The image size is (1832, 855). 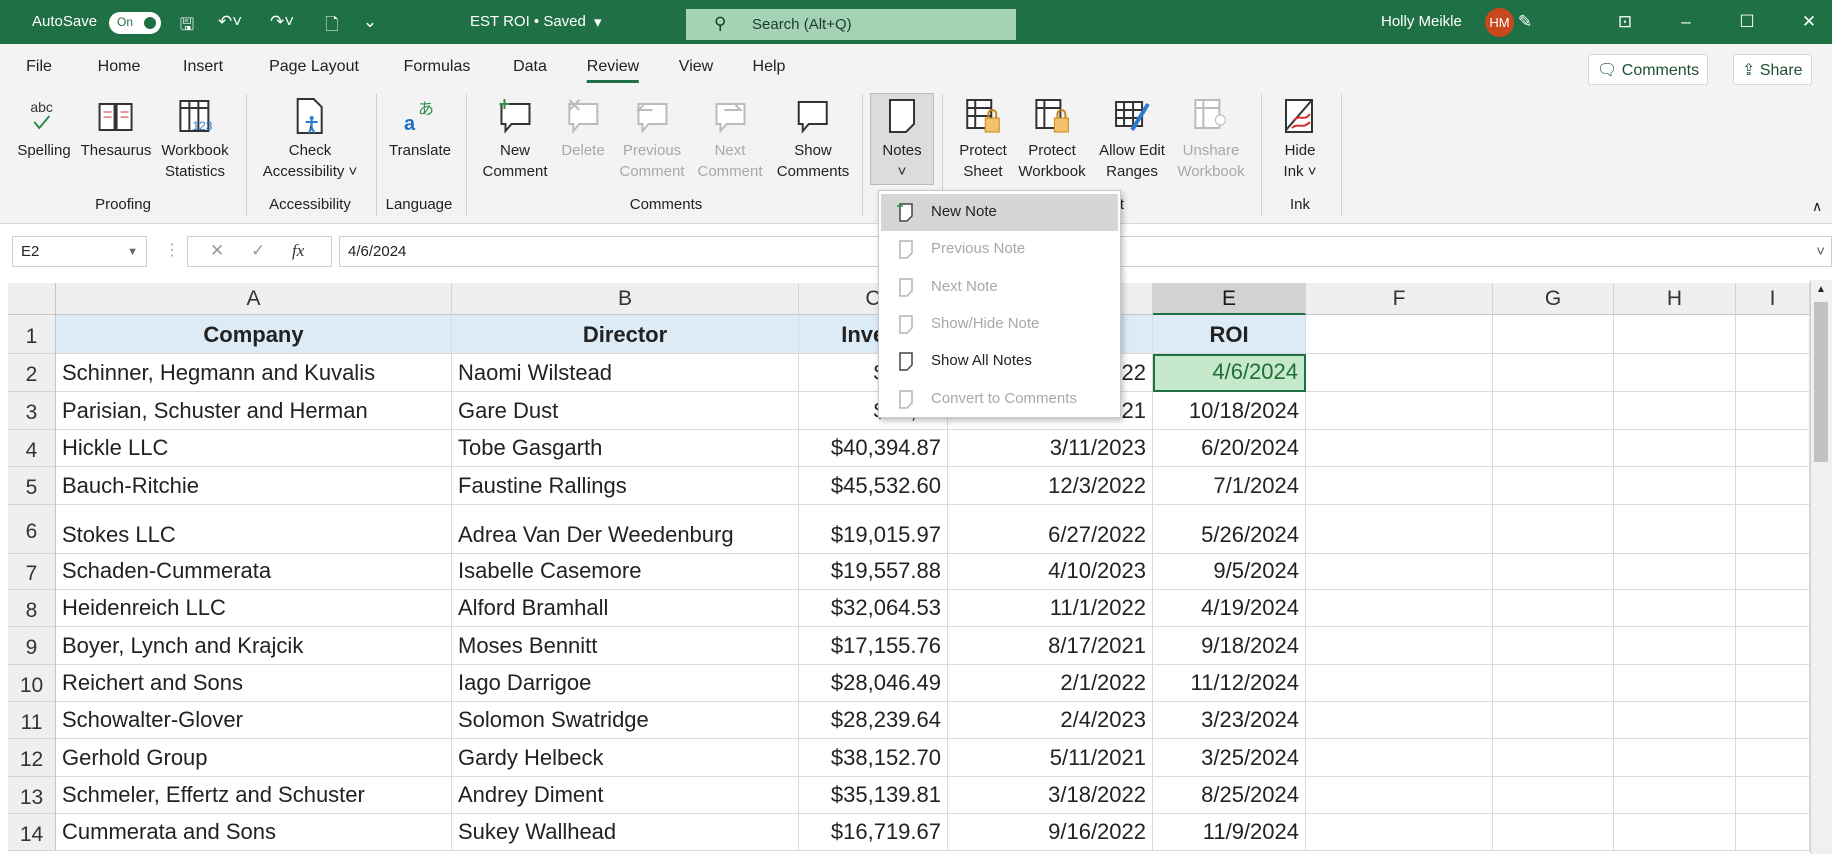 What do you see at coordinates (332, 26) in the screenshot?
I see `new-file-icon: 🗋` at bounding box center [332, 26].